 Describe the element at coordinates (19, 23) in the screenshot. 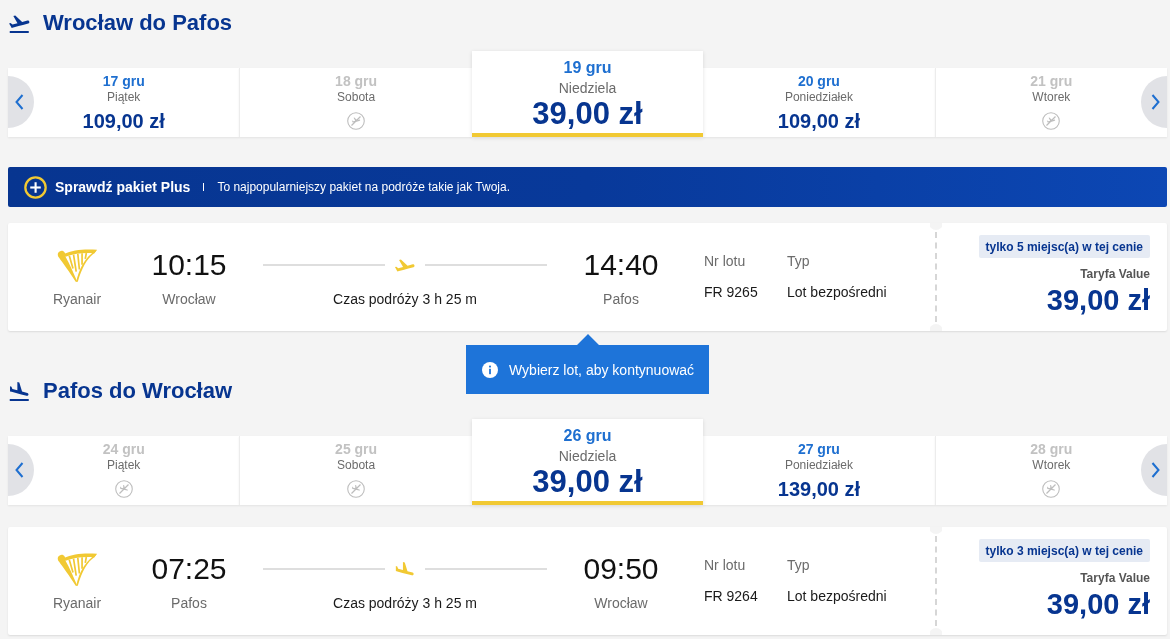

I see `takeoff-icon` at that location.